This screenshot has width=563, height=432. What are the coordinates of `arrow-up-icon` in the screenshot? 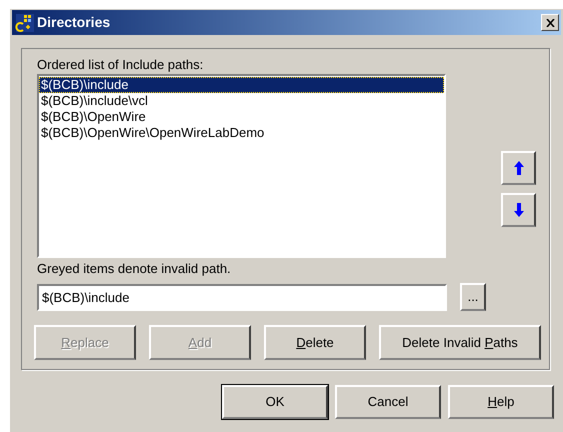 It's located at (519, 168).